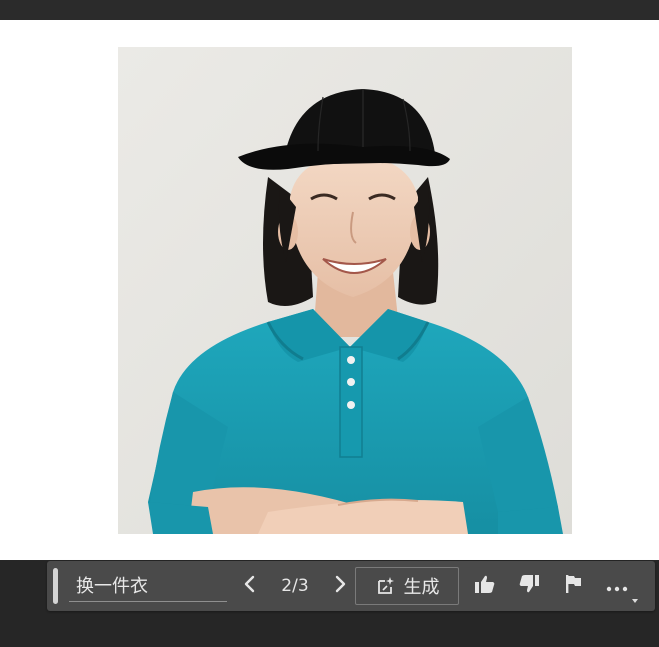 The width and height of the screenshot is (659, 647). What do you see at coordinates (295, 586) in the screenshot?
I see `variation-counter: 2/3` at bounding box center [295, 586].